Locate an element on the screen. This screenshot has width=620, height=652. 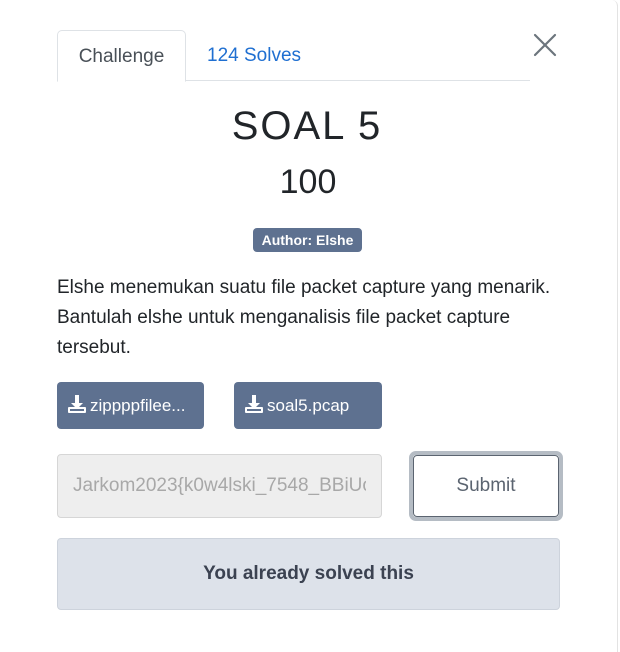
file-download-label: soal5.pcap is located at coordinates (308, 405).